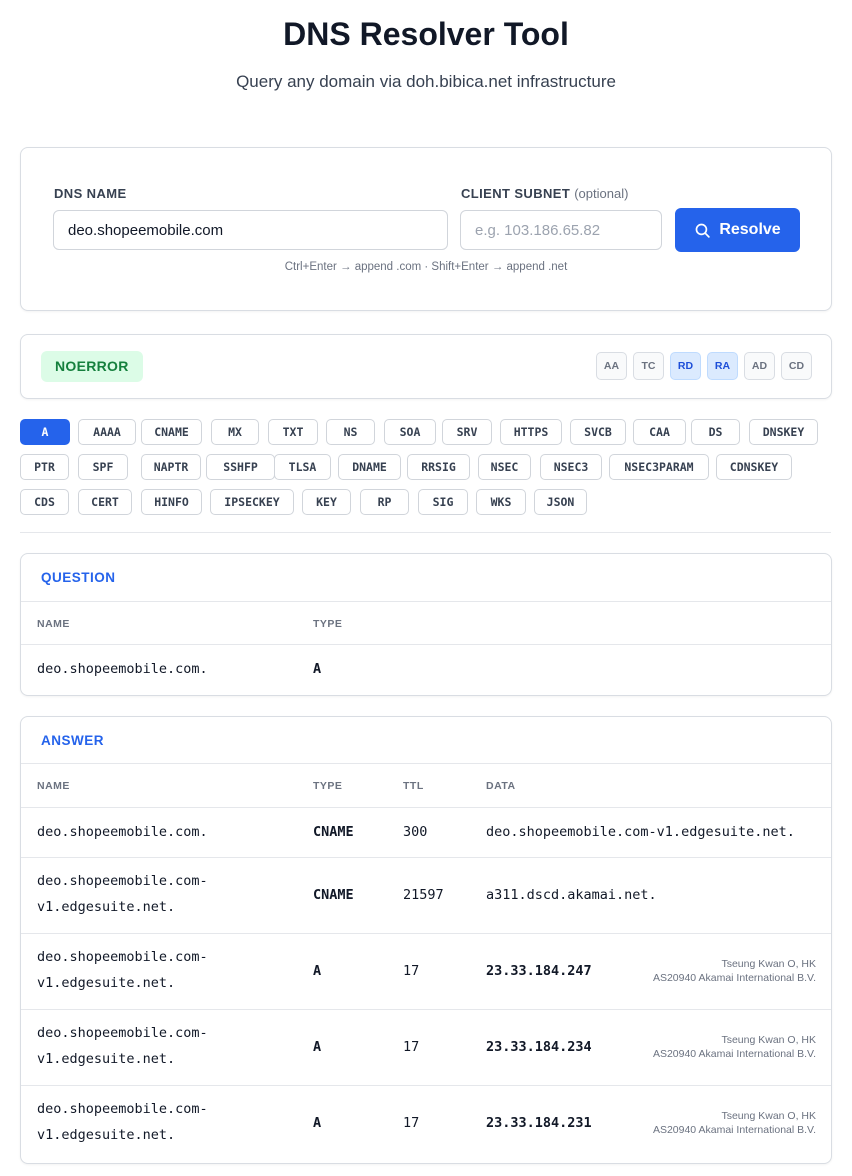 The height and width of the screenshot is (1176, 852). What do you see at coordinates (171, 502) in the screenshot?
I see `record-type-hinfo: HINFO` at bounding box center [171, 502].